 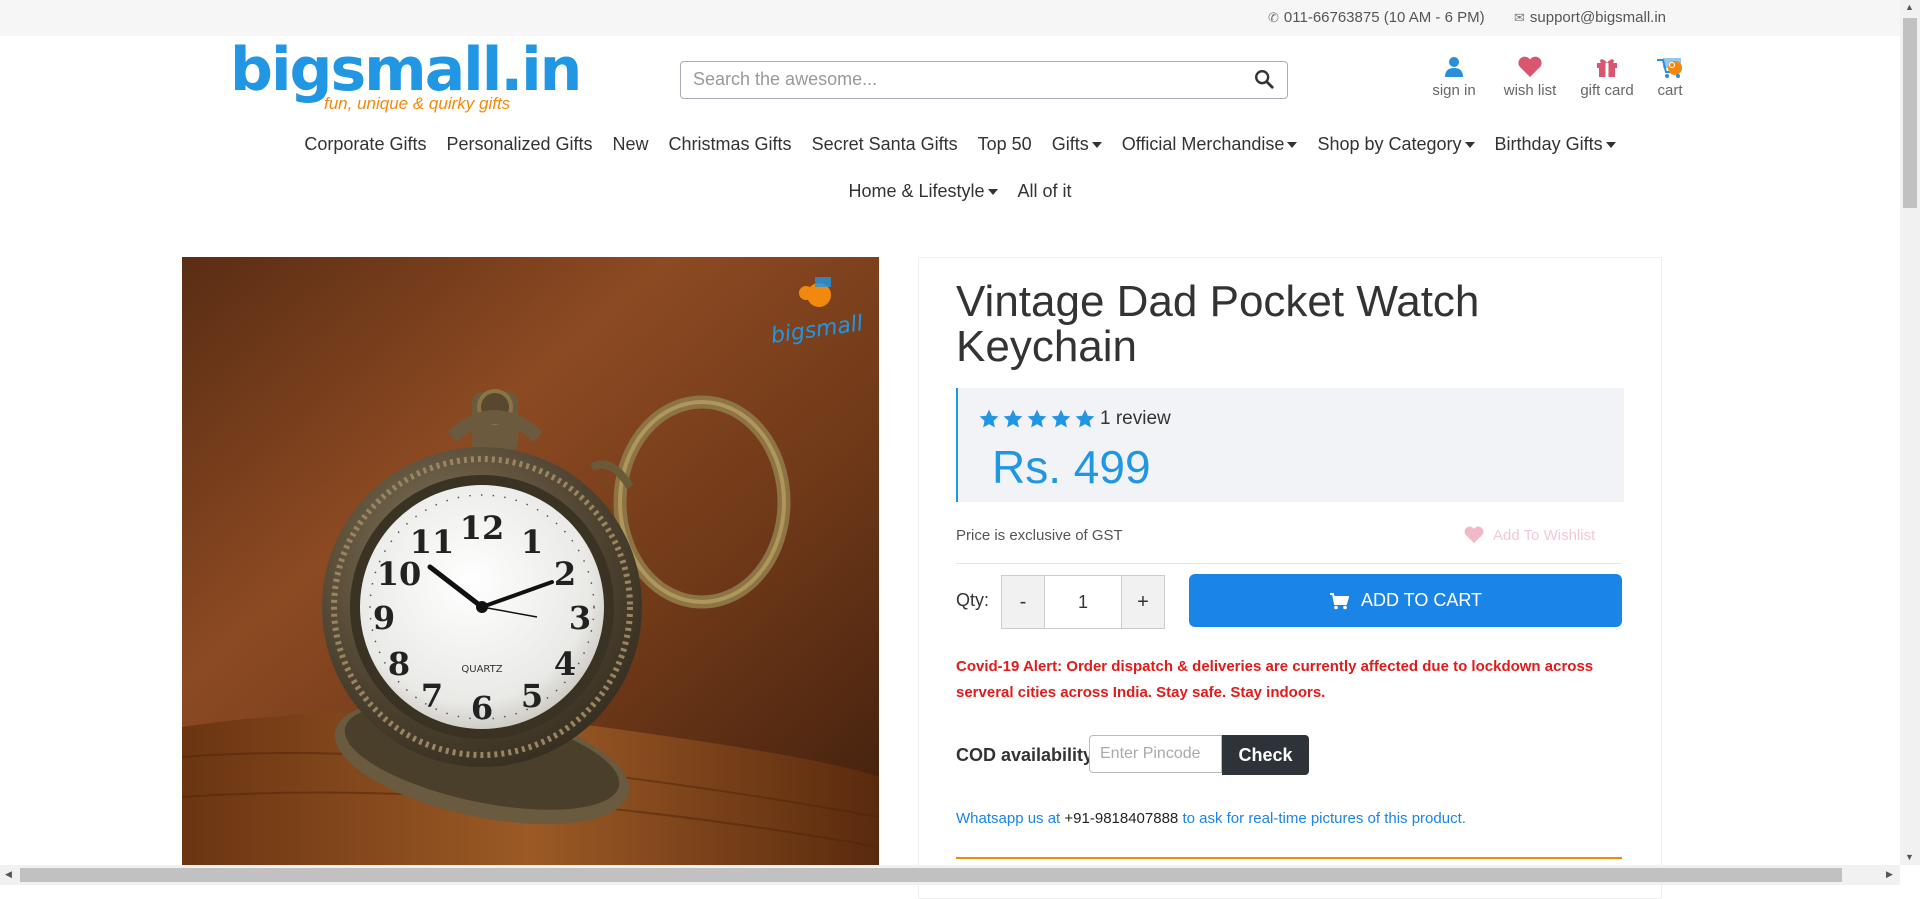 I want to click on add-to-cart-button: ADD TO CART, so click(x=1405, y=600).